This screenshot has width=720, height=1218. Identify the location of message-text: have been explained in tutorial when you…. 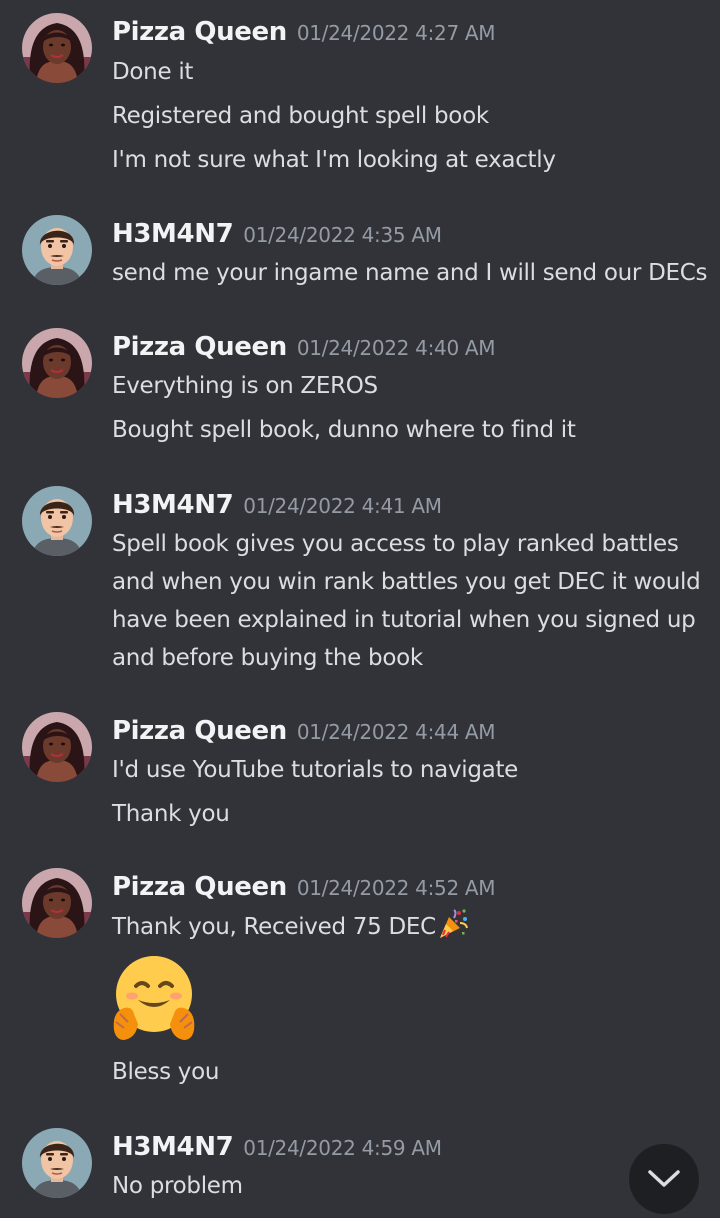
(404, 620).